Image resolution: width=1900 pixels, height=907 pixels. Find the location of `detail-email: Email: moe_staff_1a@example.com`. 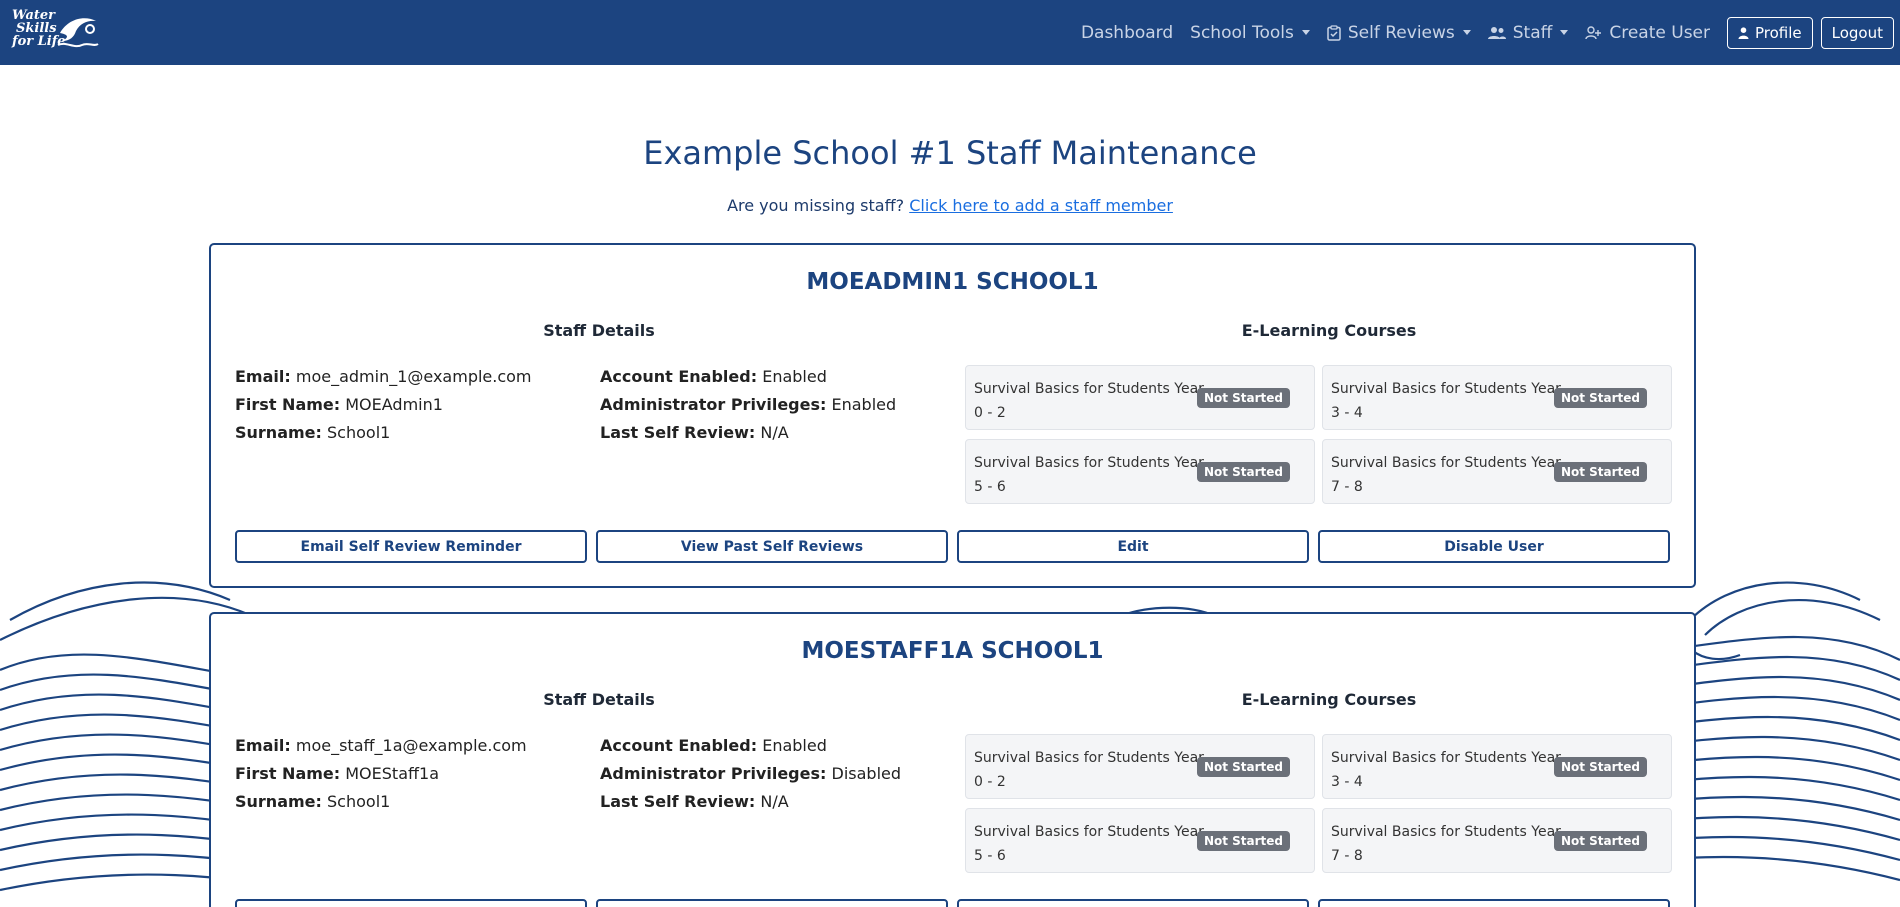

detail-email: Email: moe_staff_1a@example.com is located at coordinates (381, 745).